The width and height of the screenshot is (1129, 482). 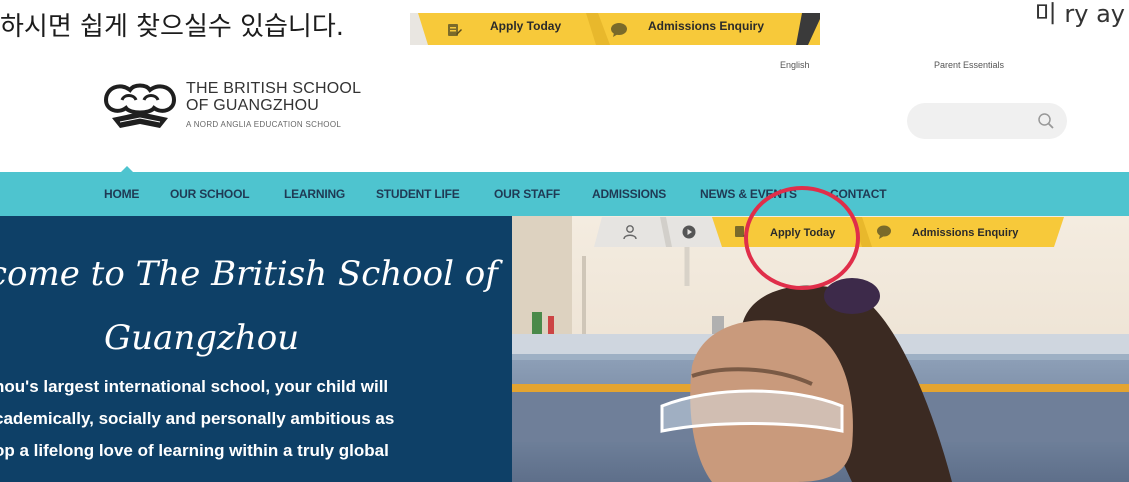 I want to click on language-selector: English, so click(x=795, y=65).